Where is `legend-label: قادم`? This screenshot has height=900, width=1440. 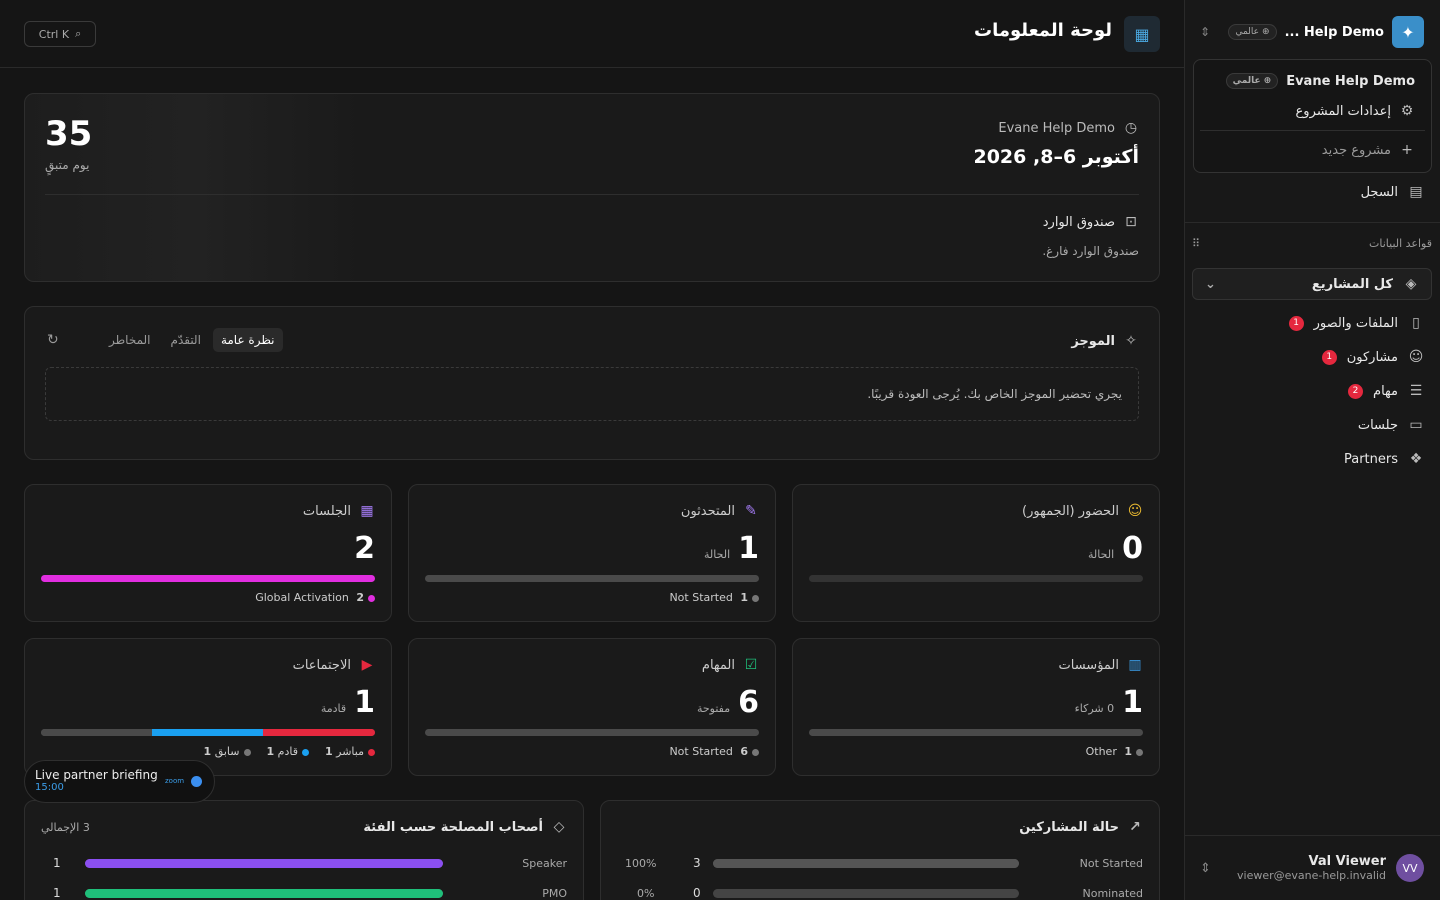
legend-label: قادم is located at coordinates (287, 751).